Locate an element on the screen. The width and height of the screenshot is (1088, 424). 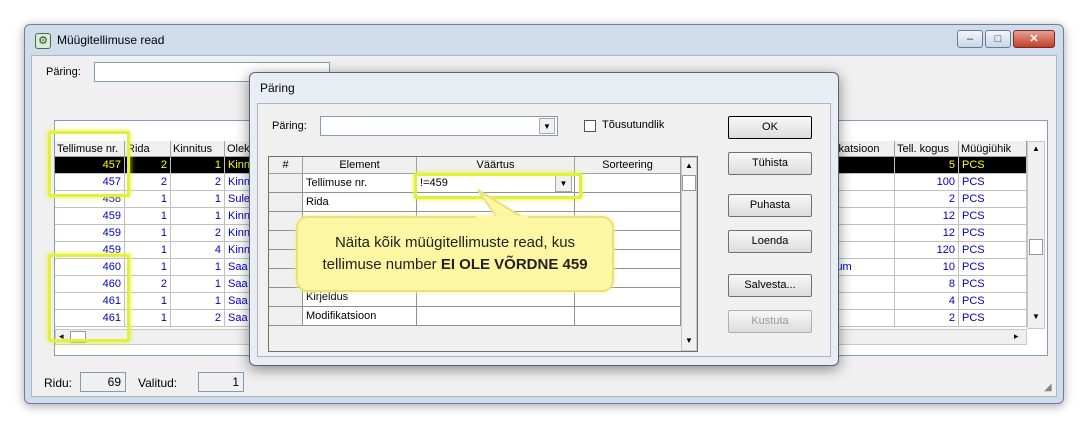
minimize-button: – is located at coordinates (970, 39).